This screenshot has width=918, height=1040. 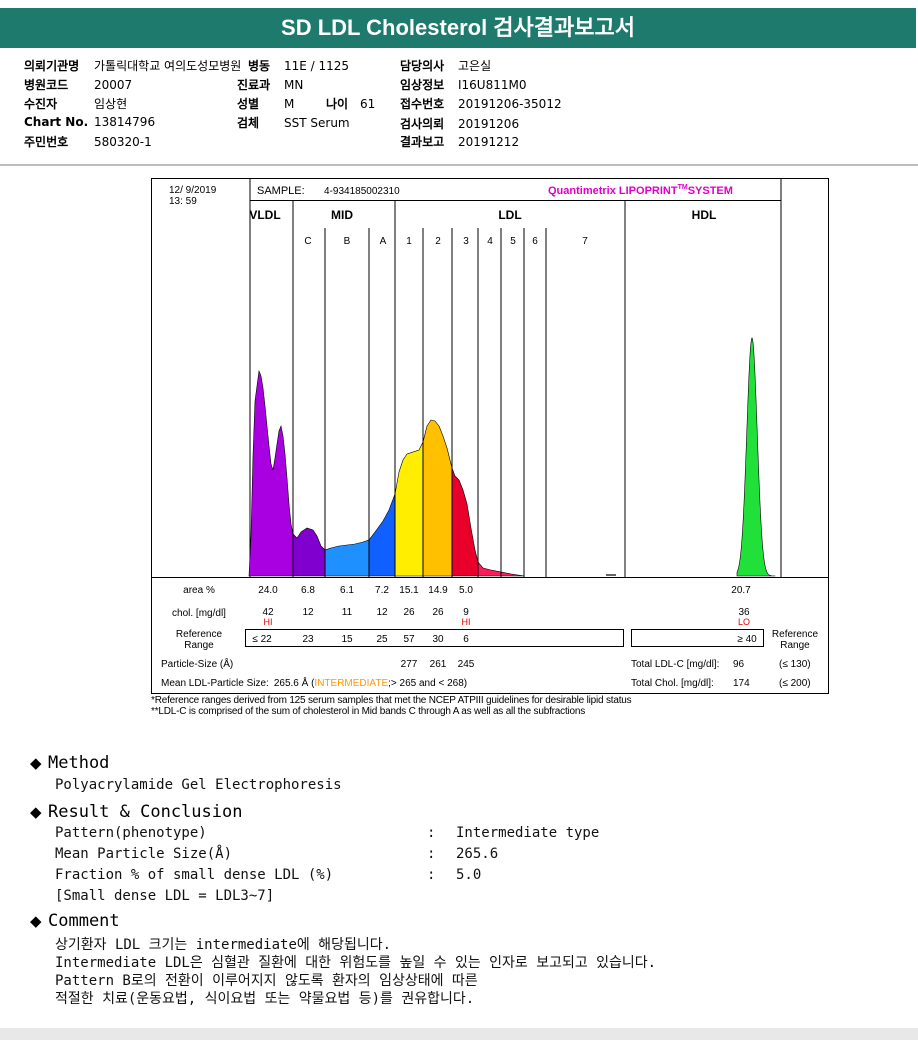 I want to click on result-value-3: 5.0, so click(x=469, y=875).